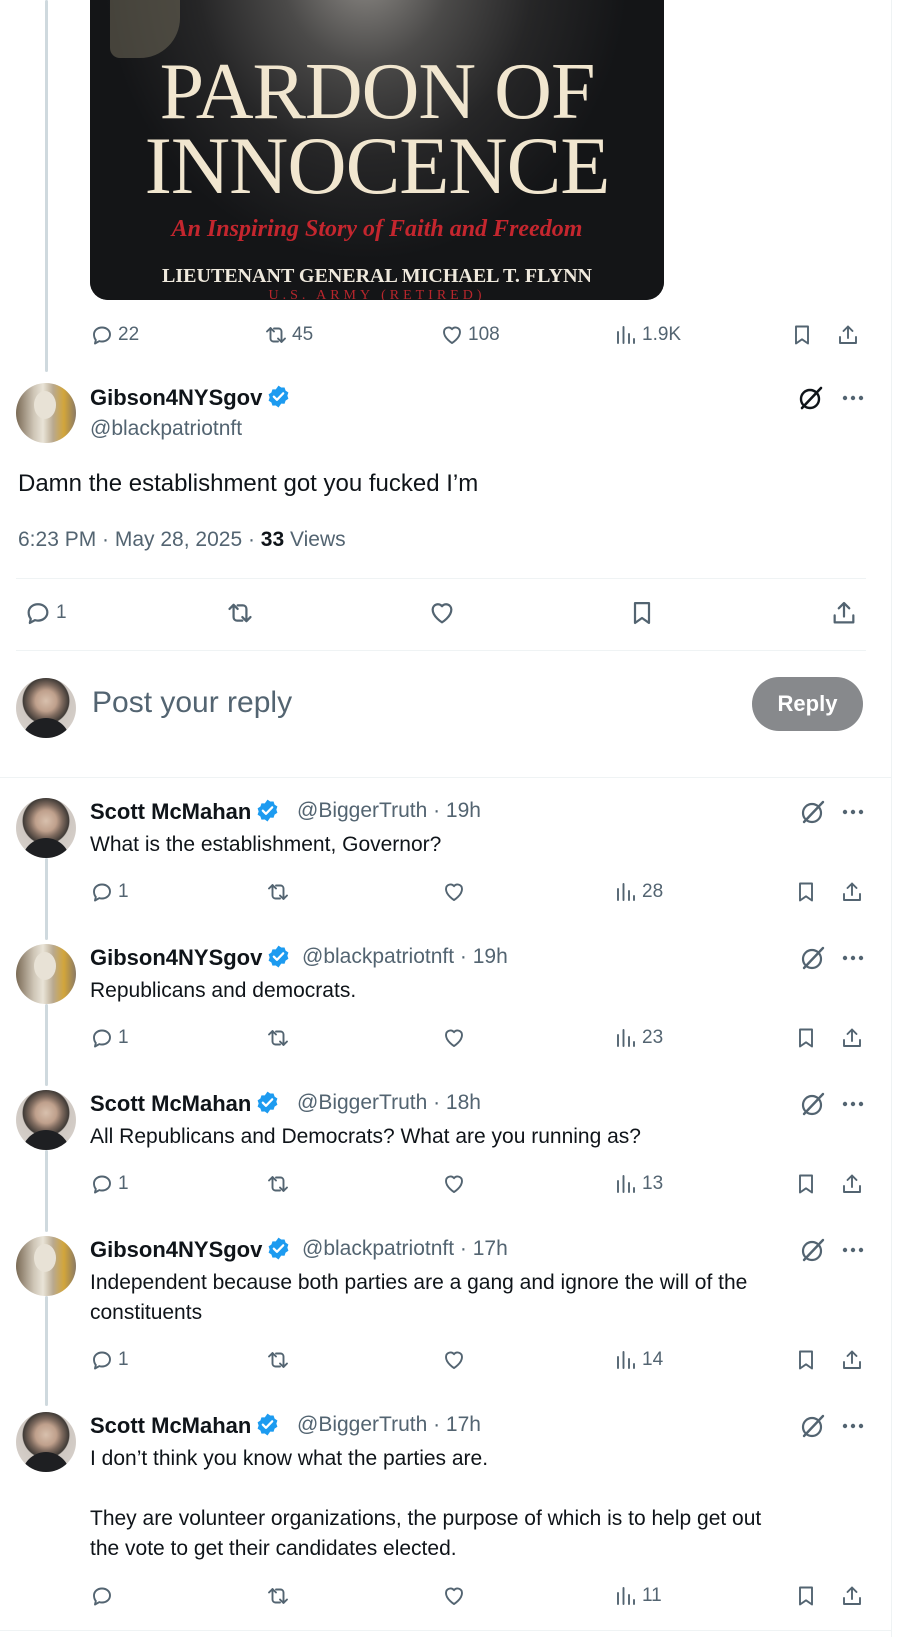 The width and height of the screenshot is (912, 1637). I want to click on grok-icon, so click(813, 958).